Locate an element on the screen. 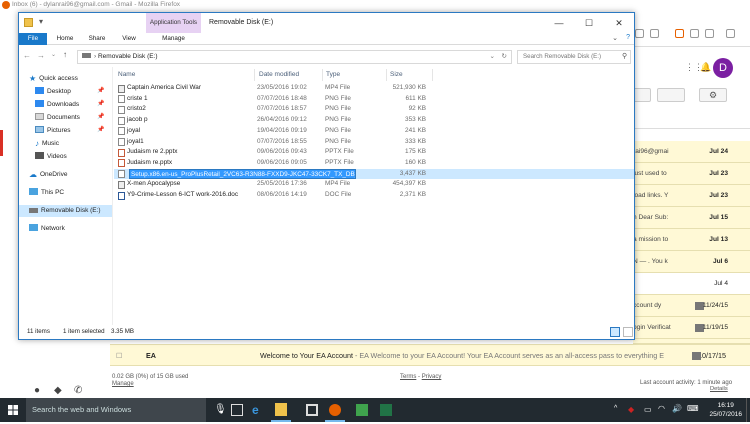 Image resolution: width=750 pixels, height=424 pixels. close-button: ✕ is located at coordinates (619, 23).